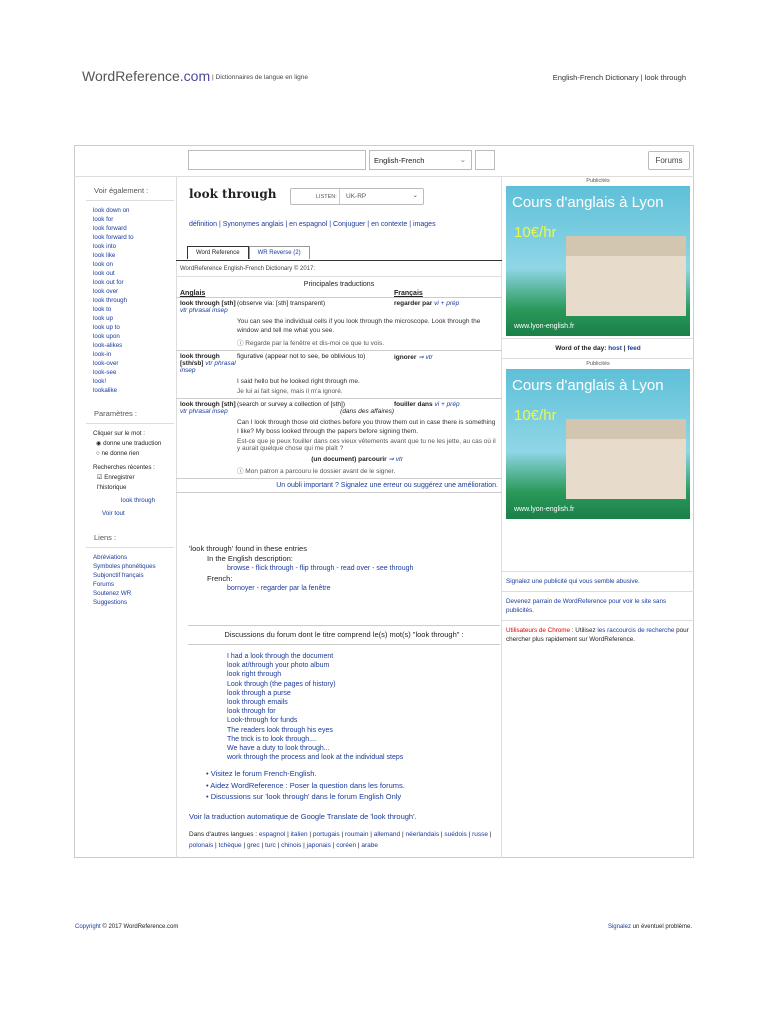 This screenshot has width=768, height=1024. I want to click on see-all-link: Voir tout, so click(133, 514).